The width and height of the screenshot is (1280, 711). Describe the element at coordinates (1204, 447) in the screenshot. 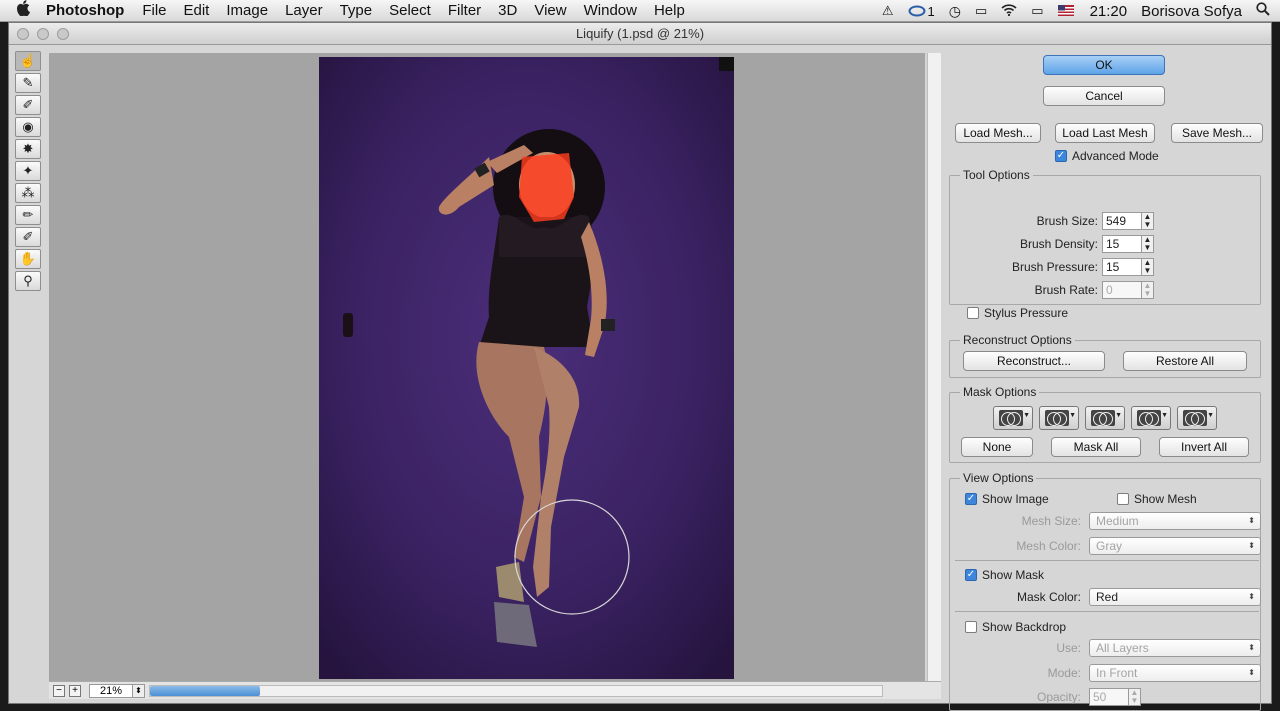

I see `invert-all-button: Invert All` at that location.